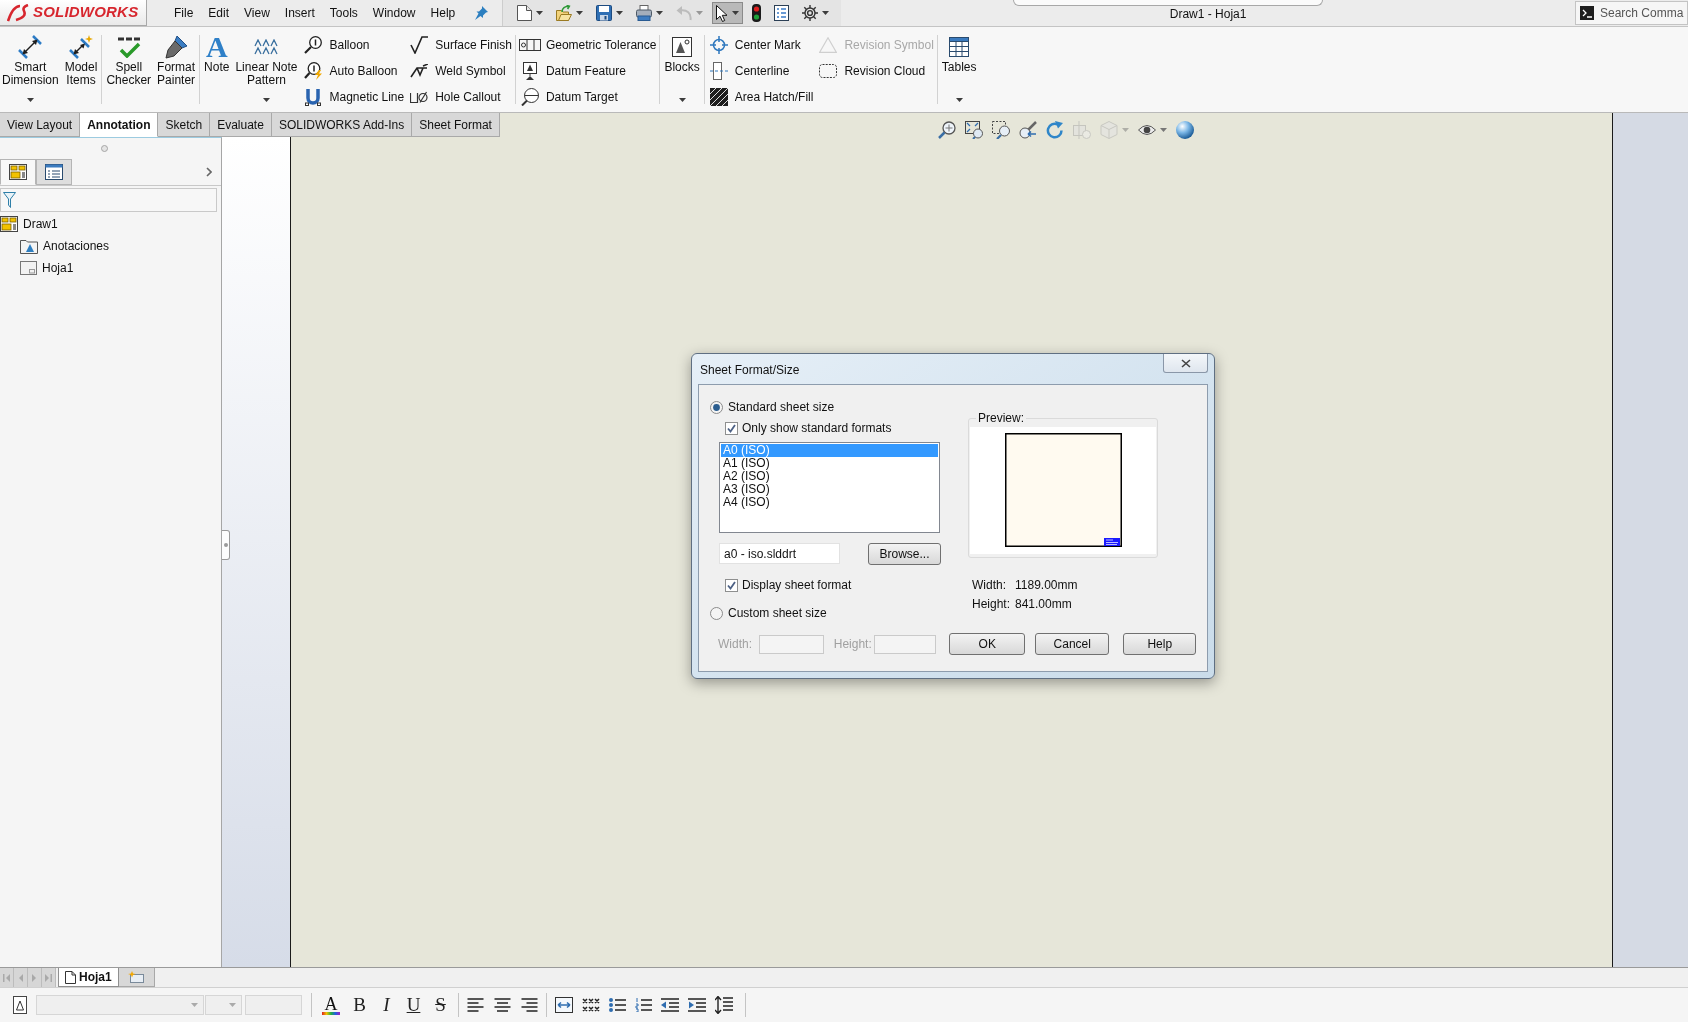  I want to click on fit-text-button, so click(564, 1005).